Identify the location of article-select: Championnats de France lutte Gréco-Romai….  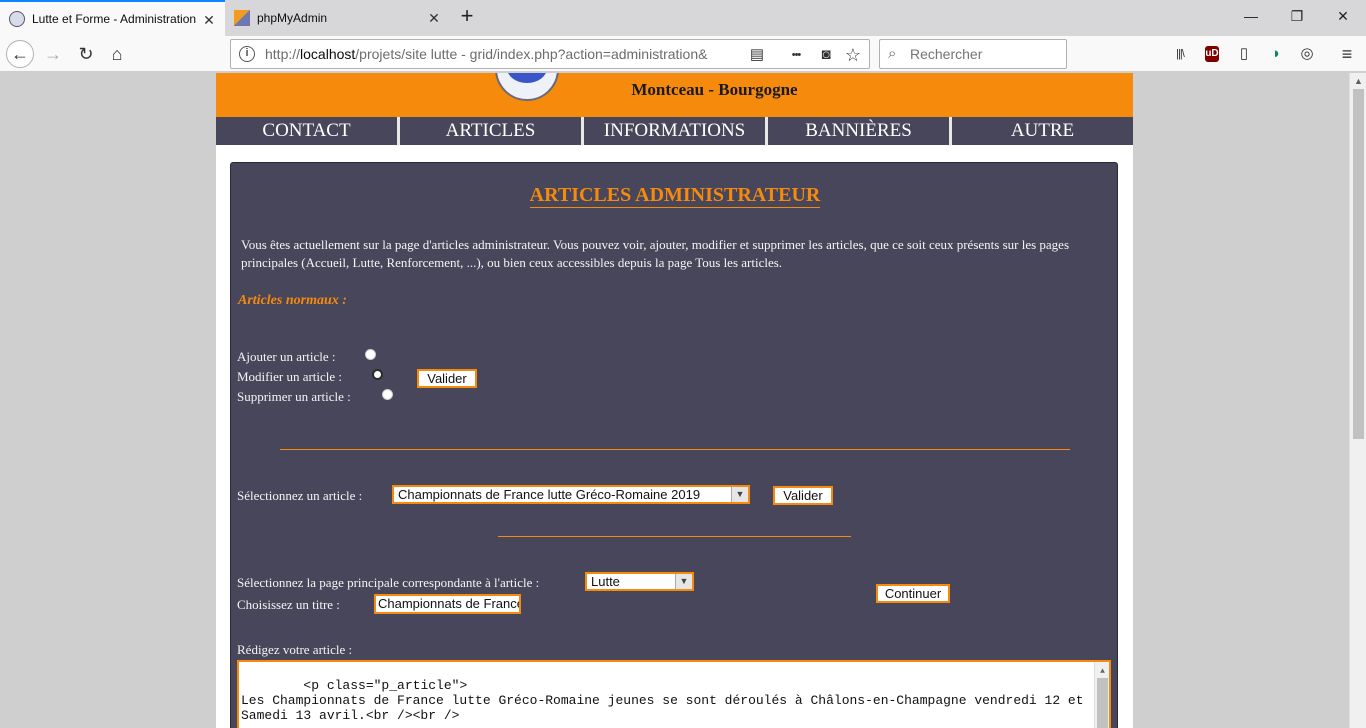
(571, 494).